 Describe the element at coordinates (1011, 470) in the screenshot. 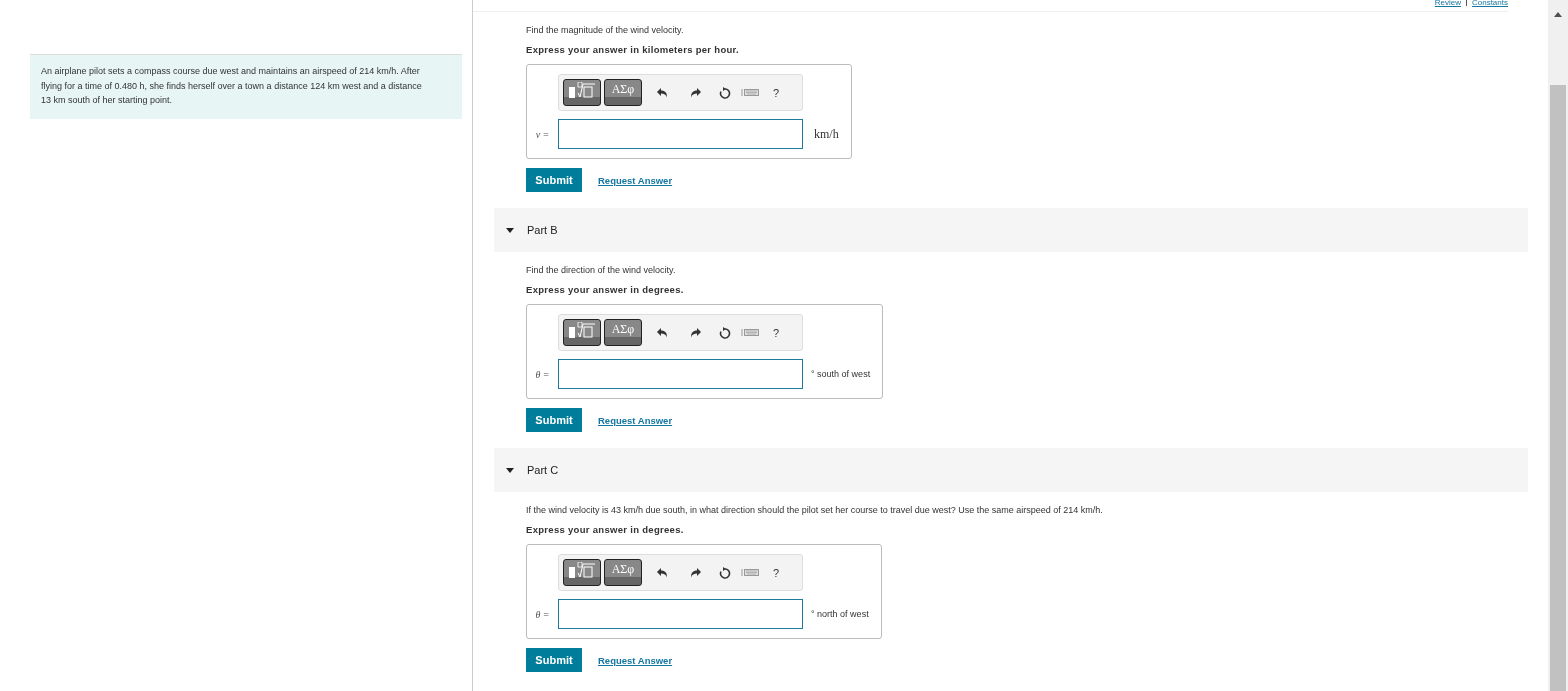

I see `part-header: Part C` at that location.